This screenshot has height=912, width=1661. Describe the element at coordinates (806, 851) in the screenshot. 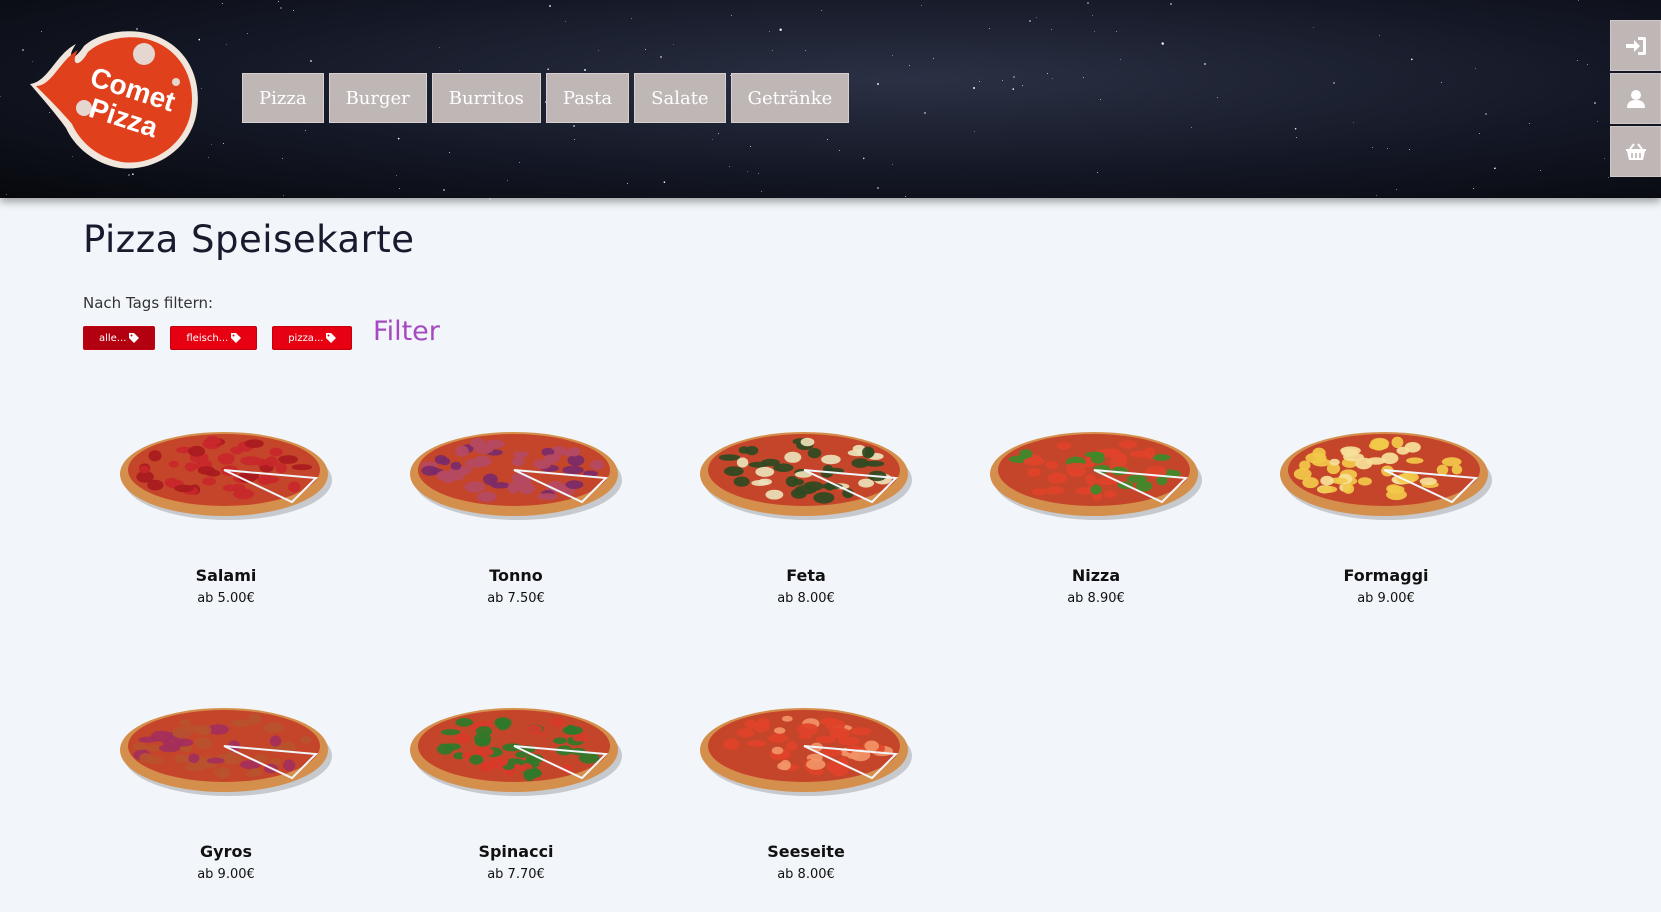

I see `product-name: Seeseite` at that location.